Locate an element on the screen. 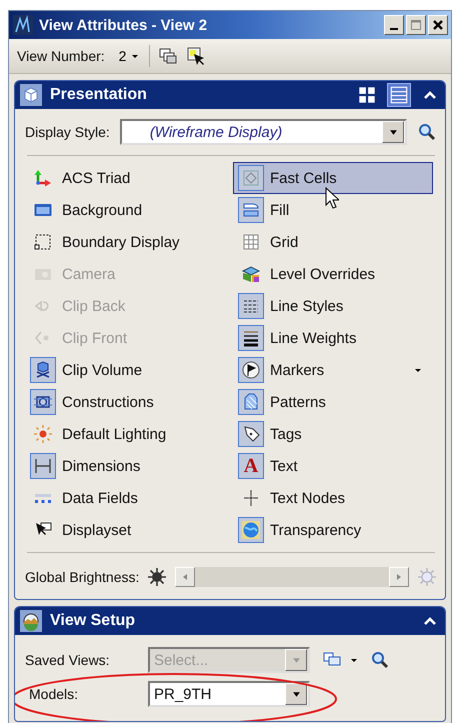 Image resolution: width=457 pixels, height=723 pixels. view-number-label: View Number: is located at coordinates (61, 56).